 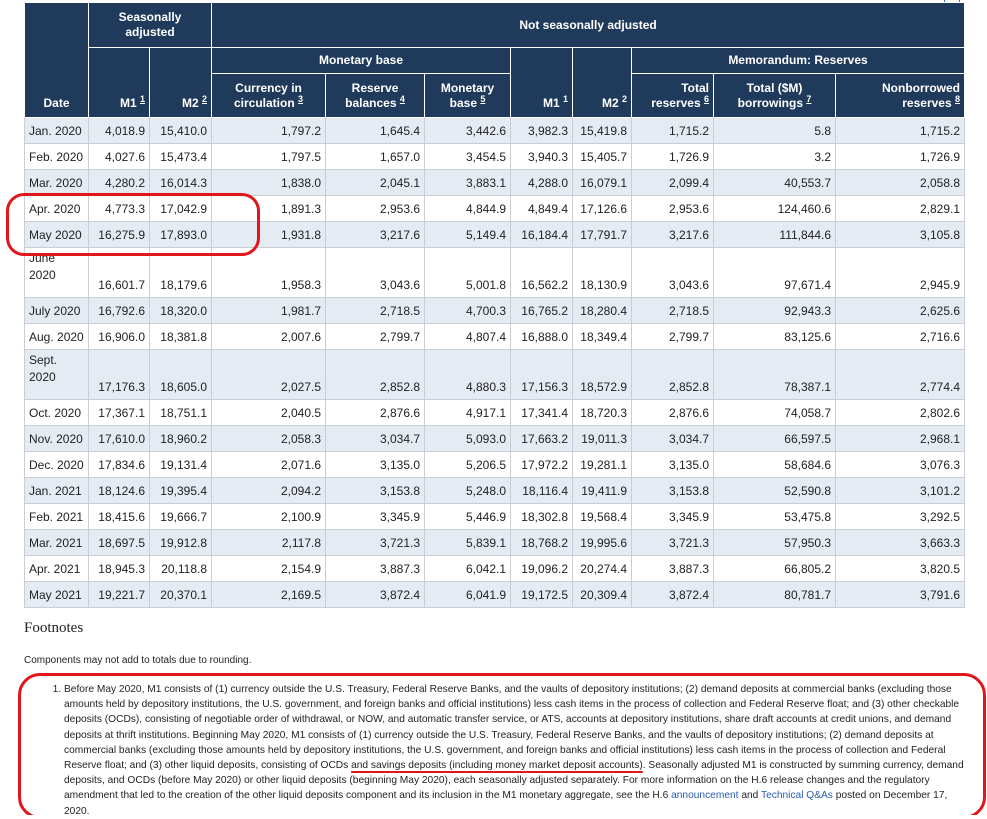 I want to click on header-total-borrowings-label: Total ($M) borrowings, so click(x=770, y=95).